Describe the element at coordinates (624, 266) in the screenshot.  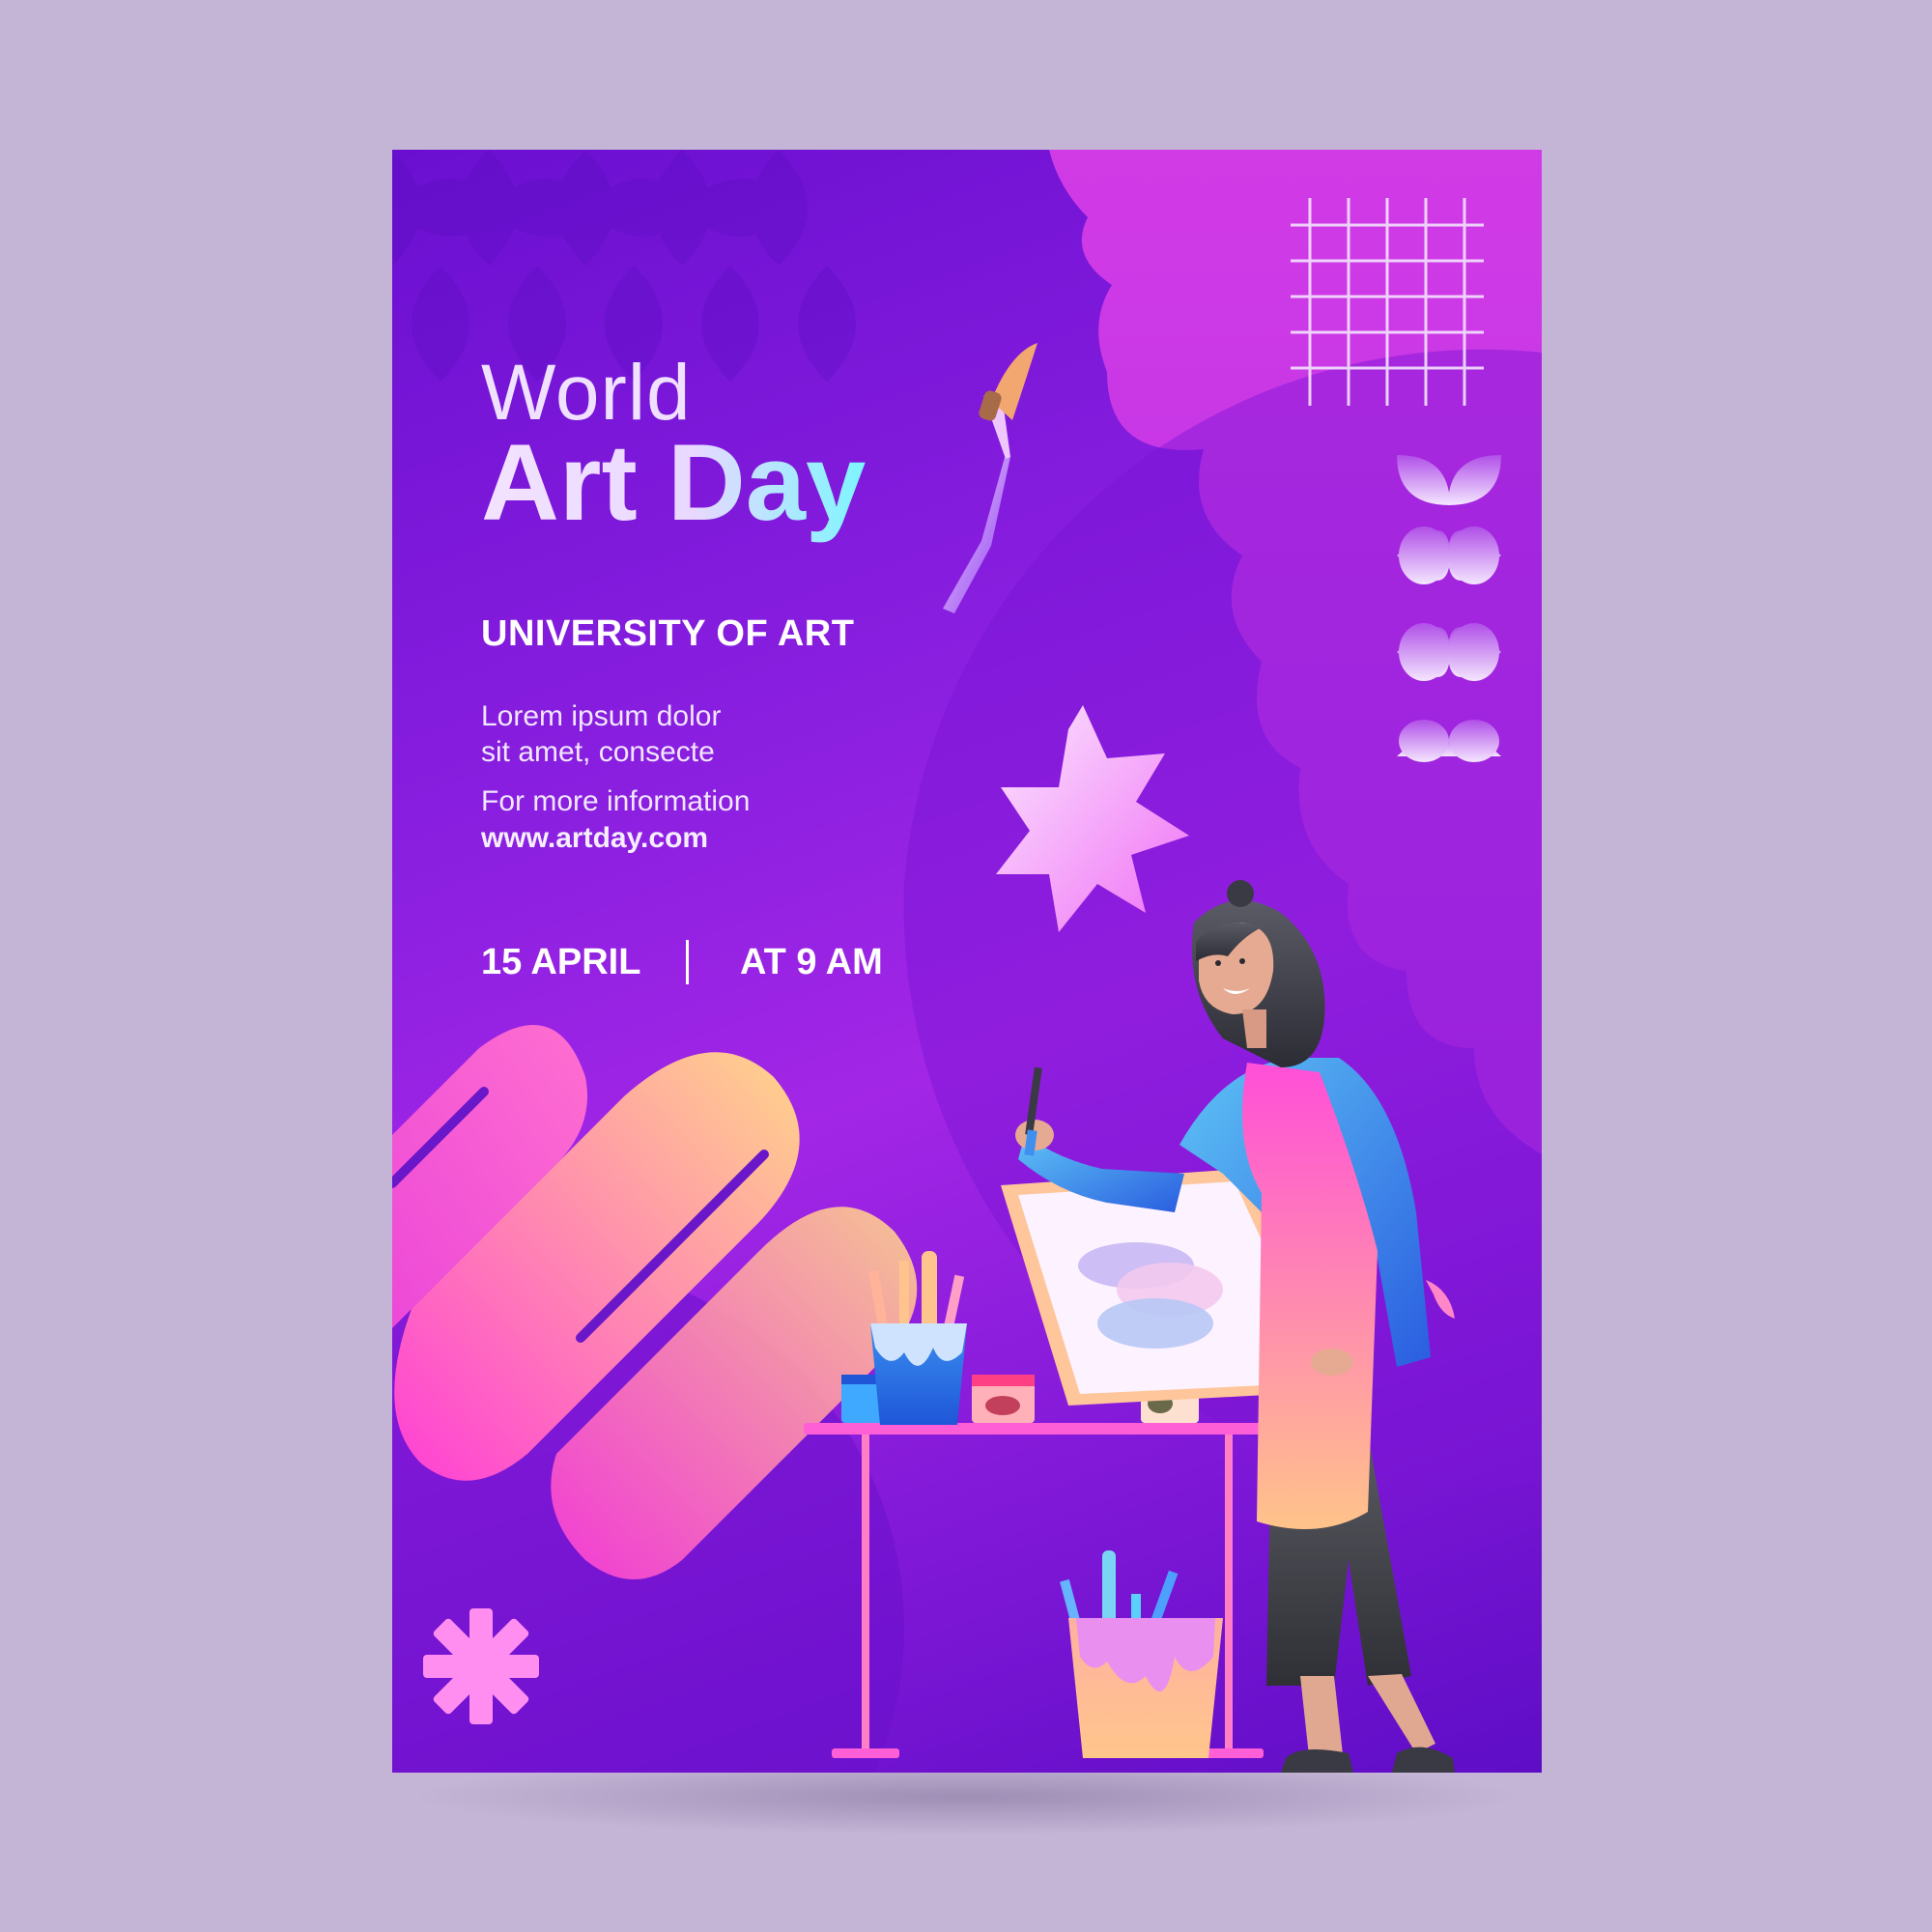
I see `leaf-pattern` at that location.